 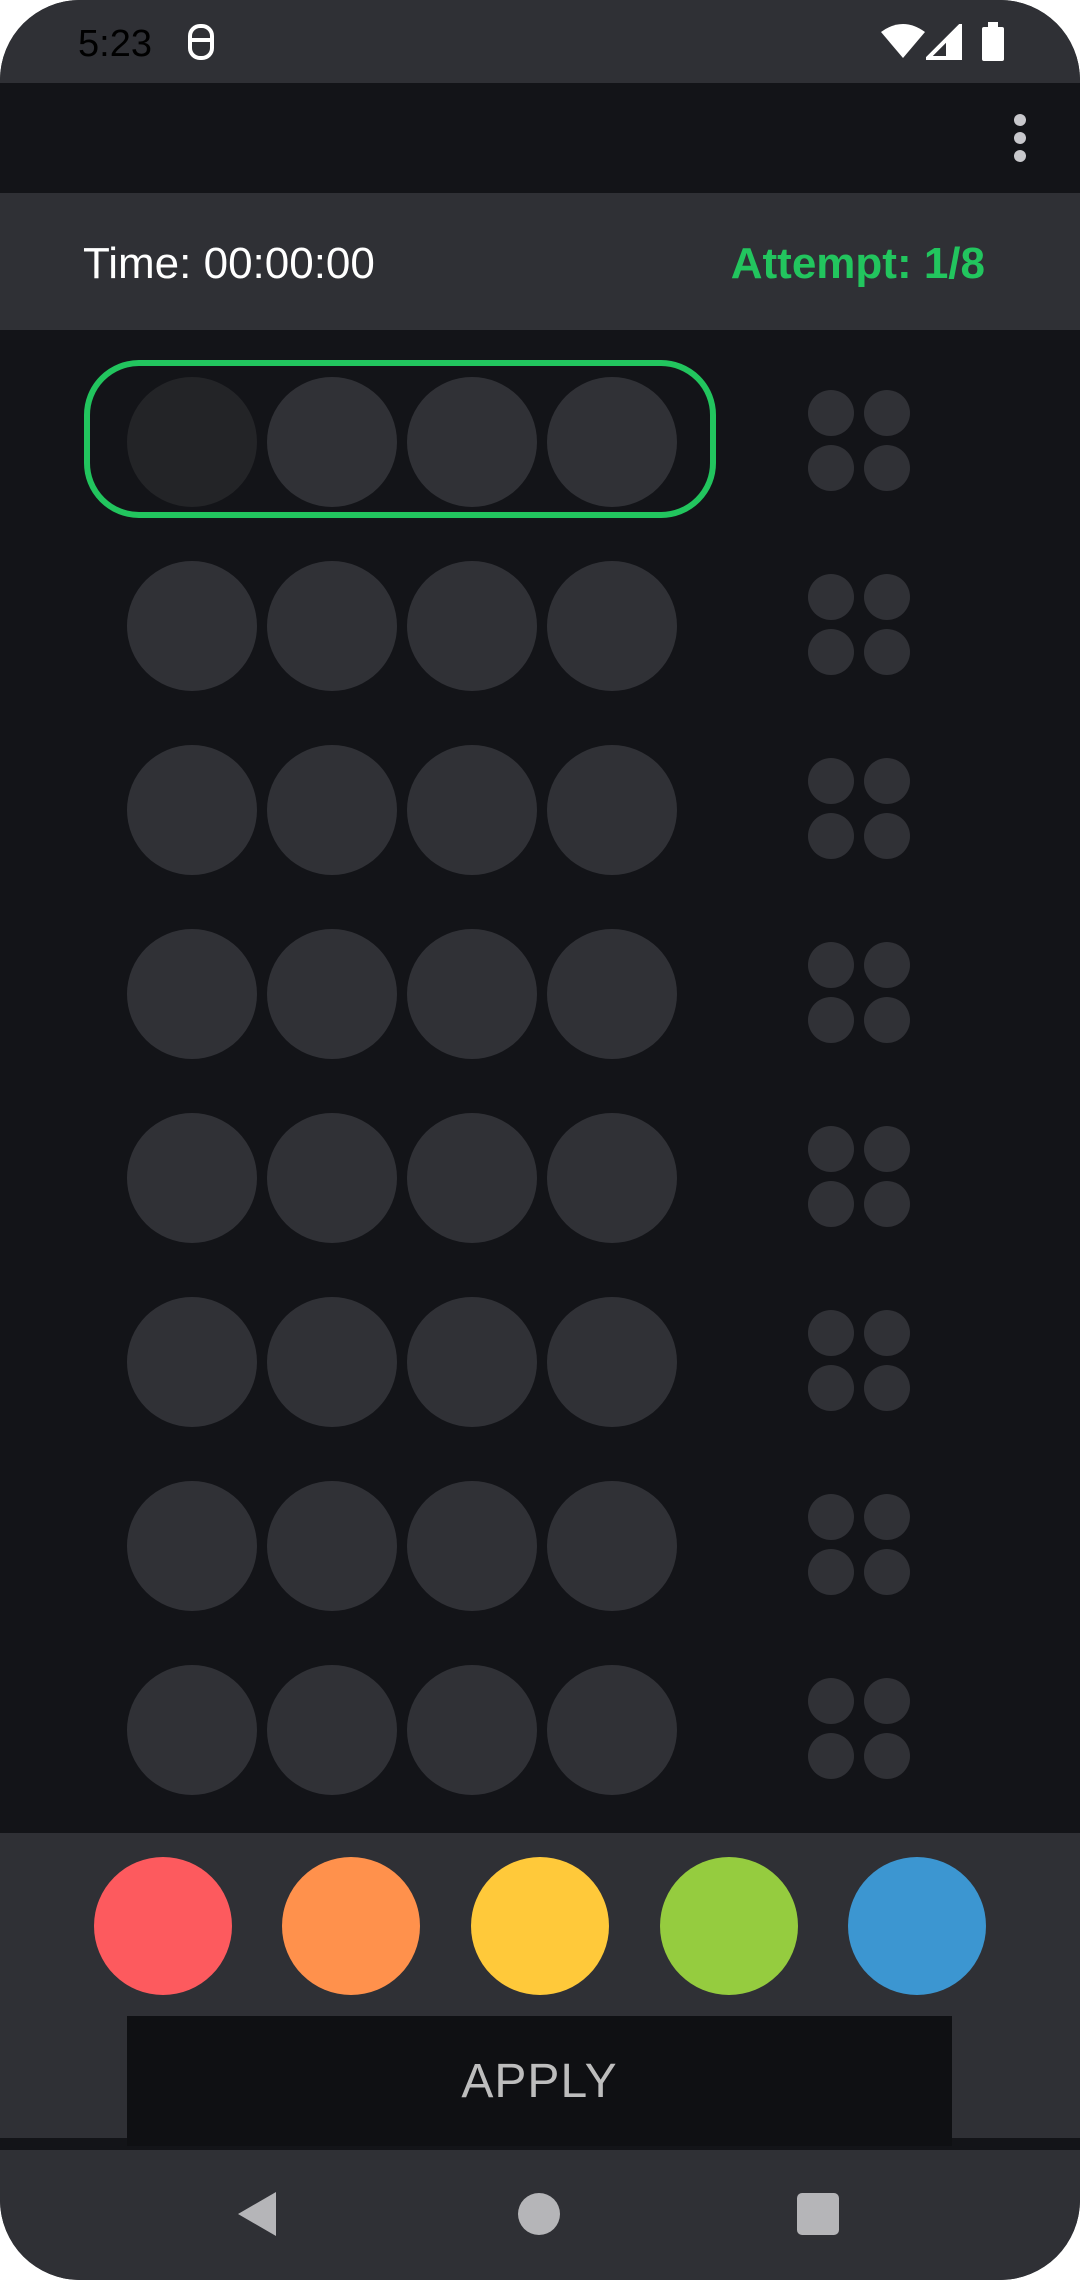 What do you see at coordinates (539, 2081) in the screenshot?
I see `apply-button: APPLY` at bounding box center [539, 2081].